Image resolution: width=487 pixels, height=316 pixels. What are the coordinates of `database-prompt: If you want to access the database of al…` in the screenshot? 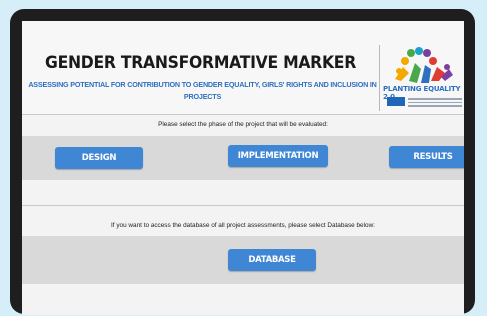 It's located at (243, 225).